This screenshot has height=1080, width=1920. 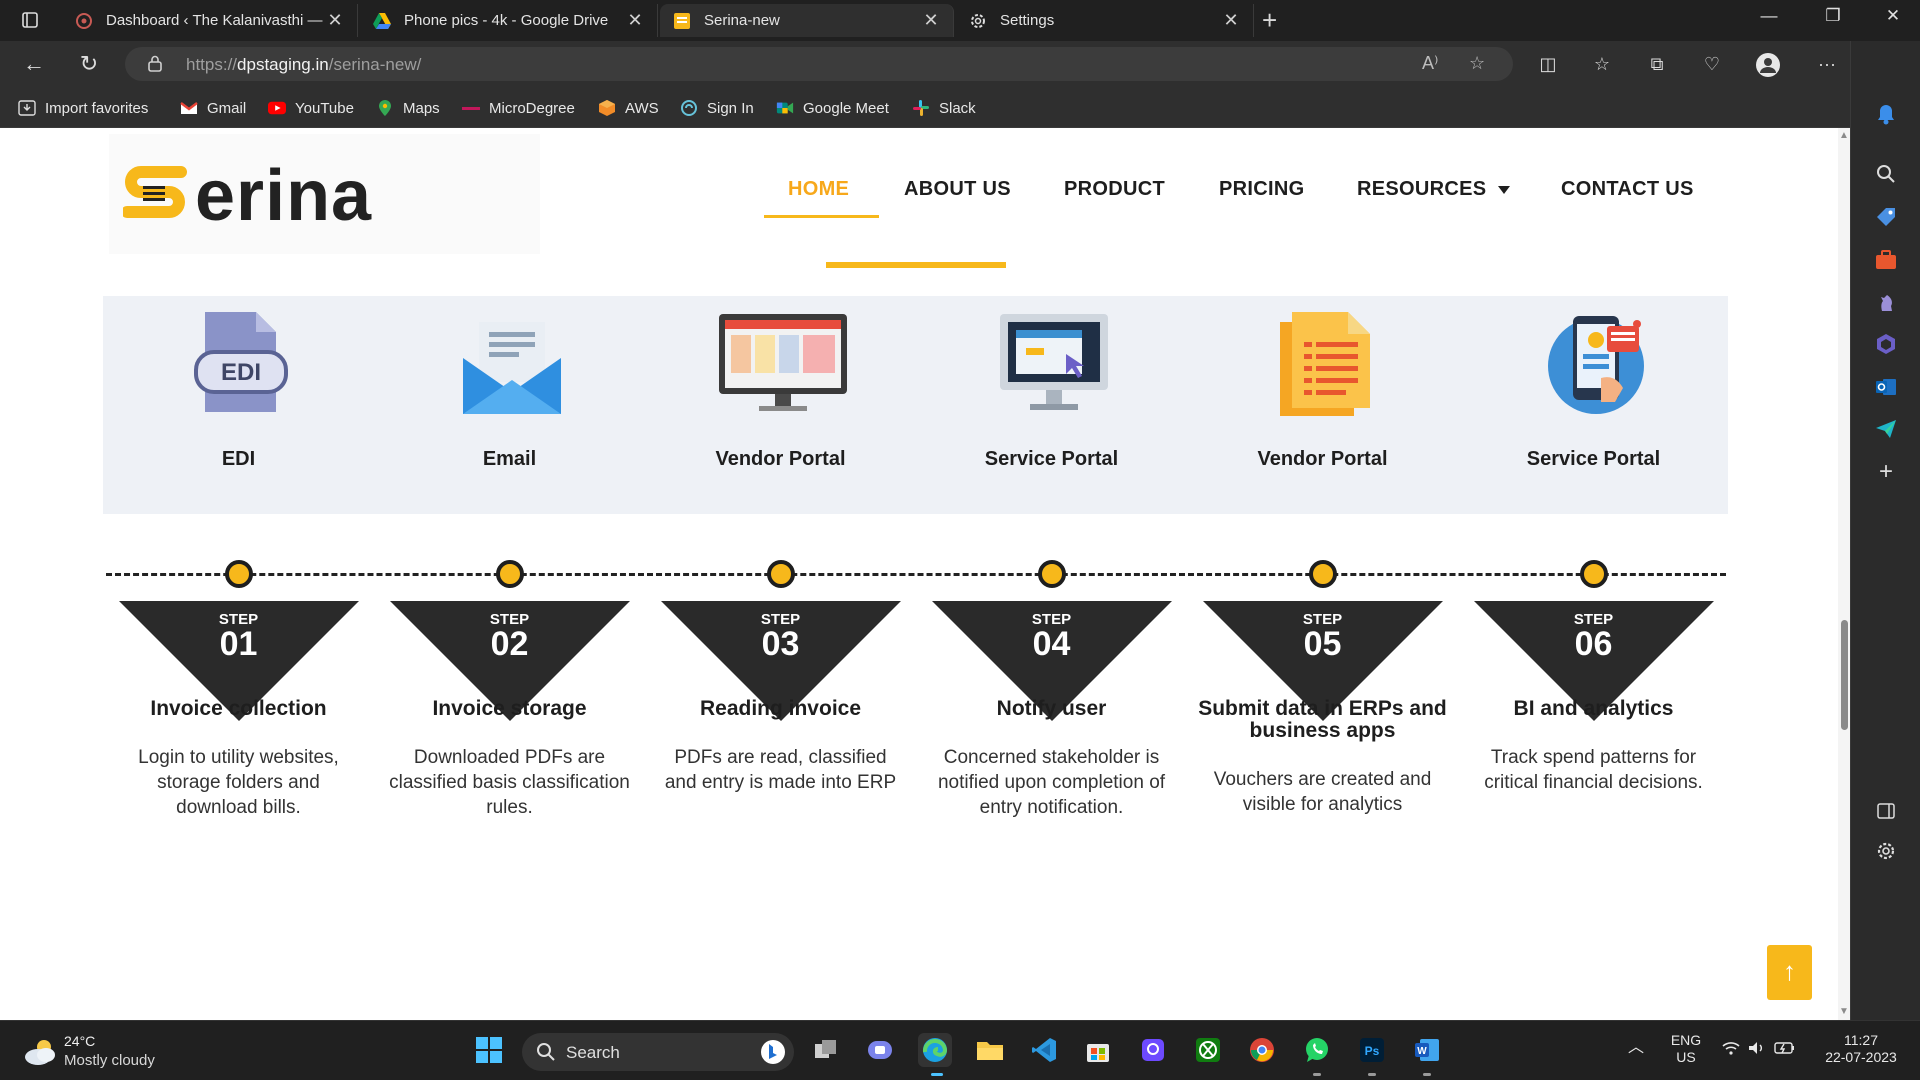 What do you see at coordinates (628, 108) in the screenshot?
I see `bookmark-aws: AWS` at bounding box center [628, 108].